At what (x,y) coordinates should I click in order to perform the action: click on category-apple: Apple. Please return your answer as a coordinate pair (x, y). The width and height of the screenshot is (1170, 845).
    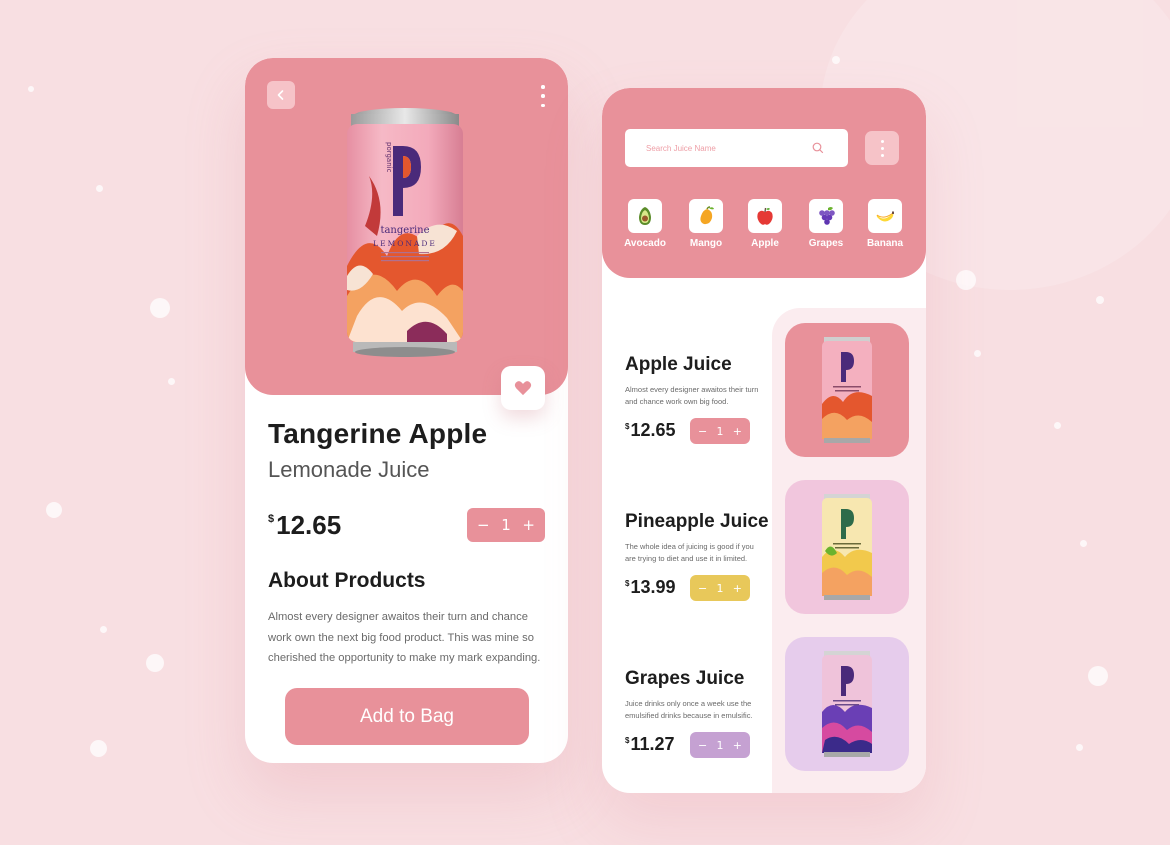
    Looking at the image, I should click on (765, 224).